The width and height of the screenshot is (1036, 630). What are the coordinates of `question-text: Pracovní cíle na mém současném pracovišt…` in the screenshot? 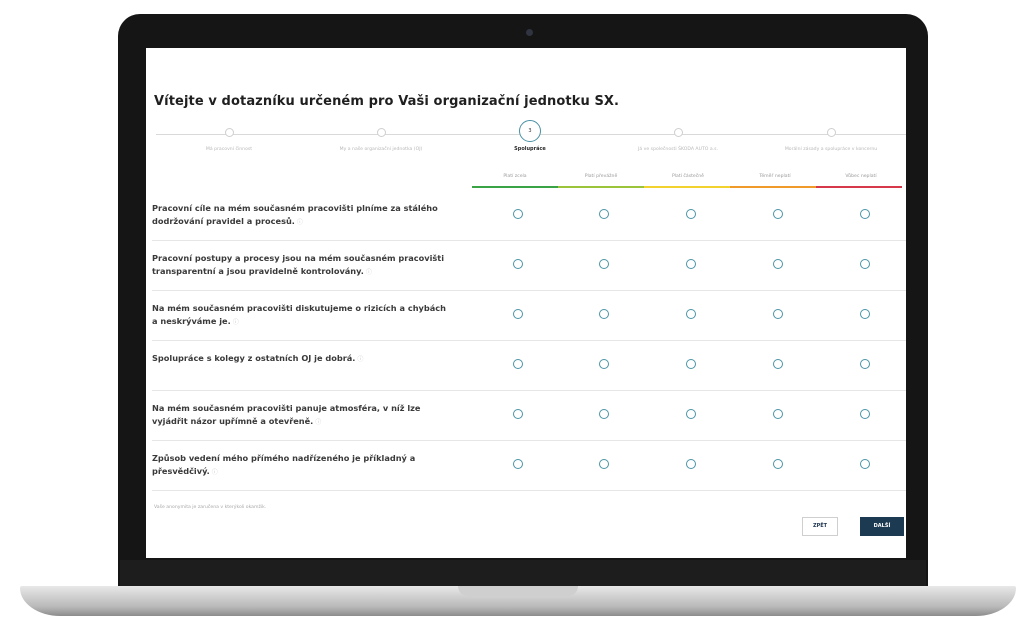 It's located at (295, 214).